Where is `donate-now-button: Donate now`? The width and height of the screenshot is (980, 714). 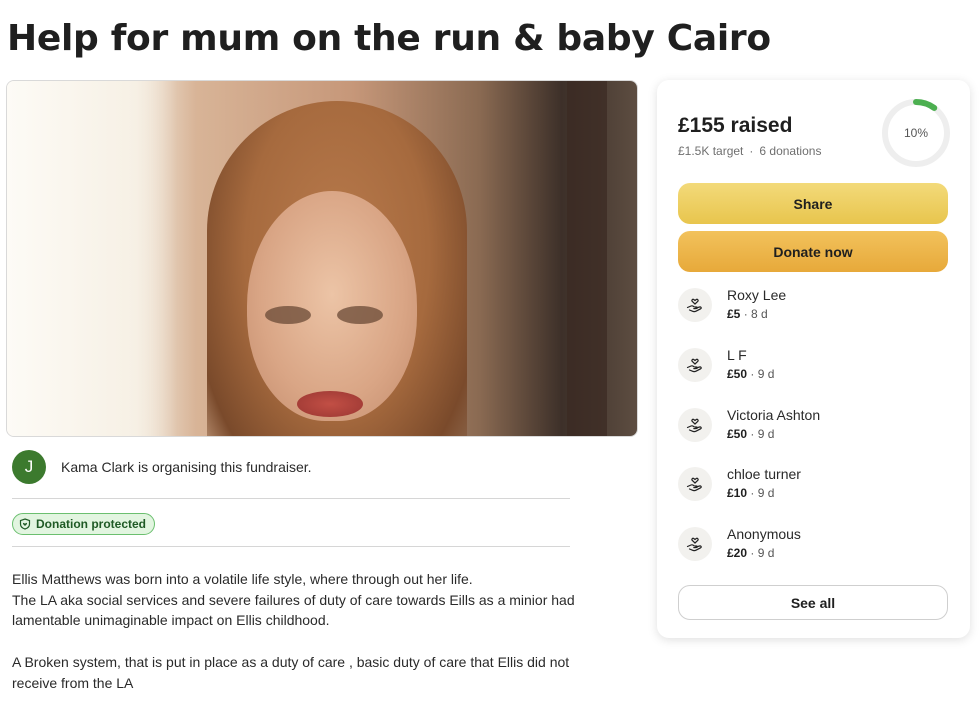
donate-now-button: Donate now is located at coordinates (813, 251).